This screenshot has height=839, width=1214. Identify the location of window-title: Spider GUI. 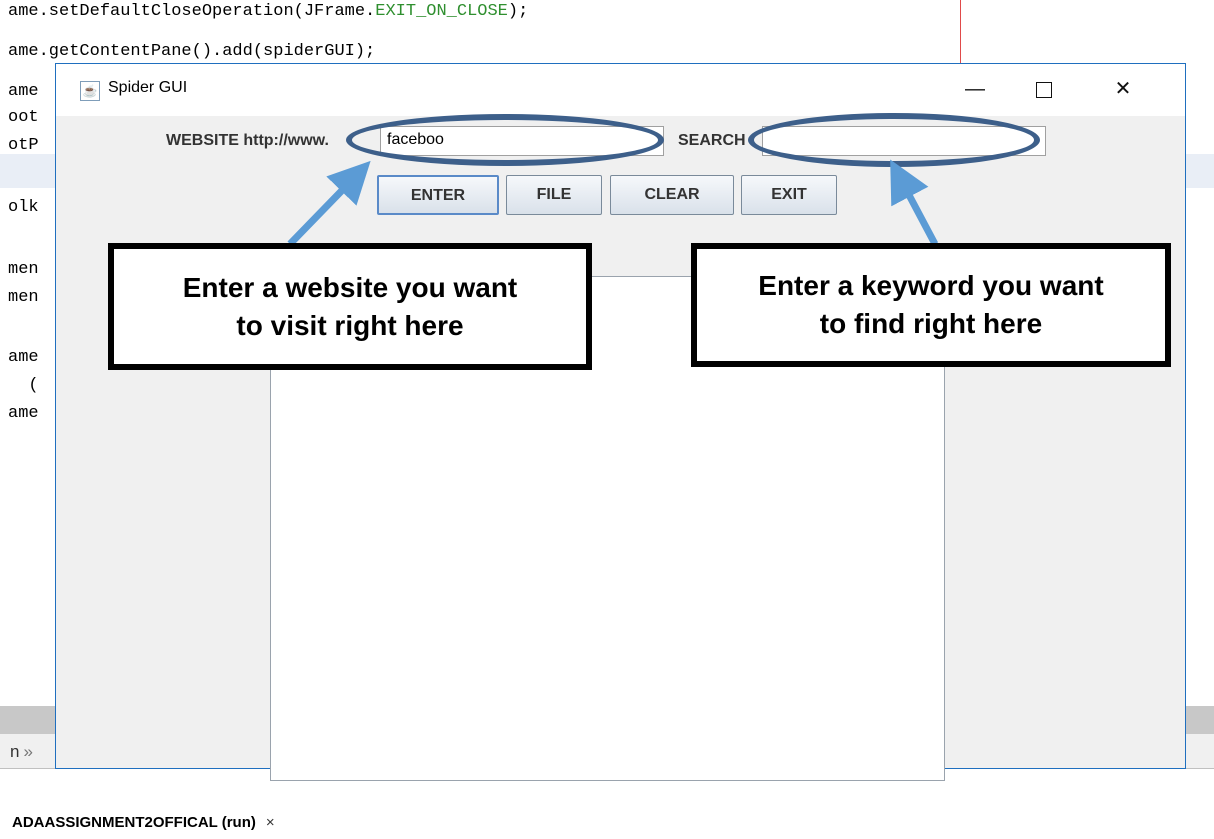
(148, 87).